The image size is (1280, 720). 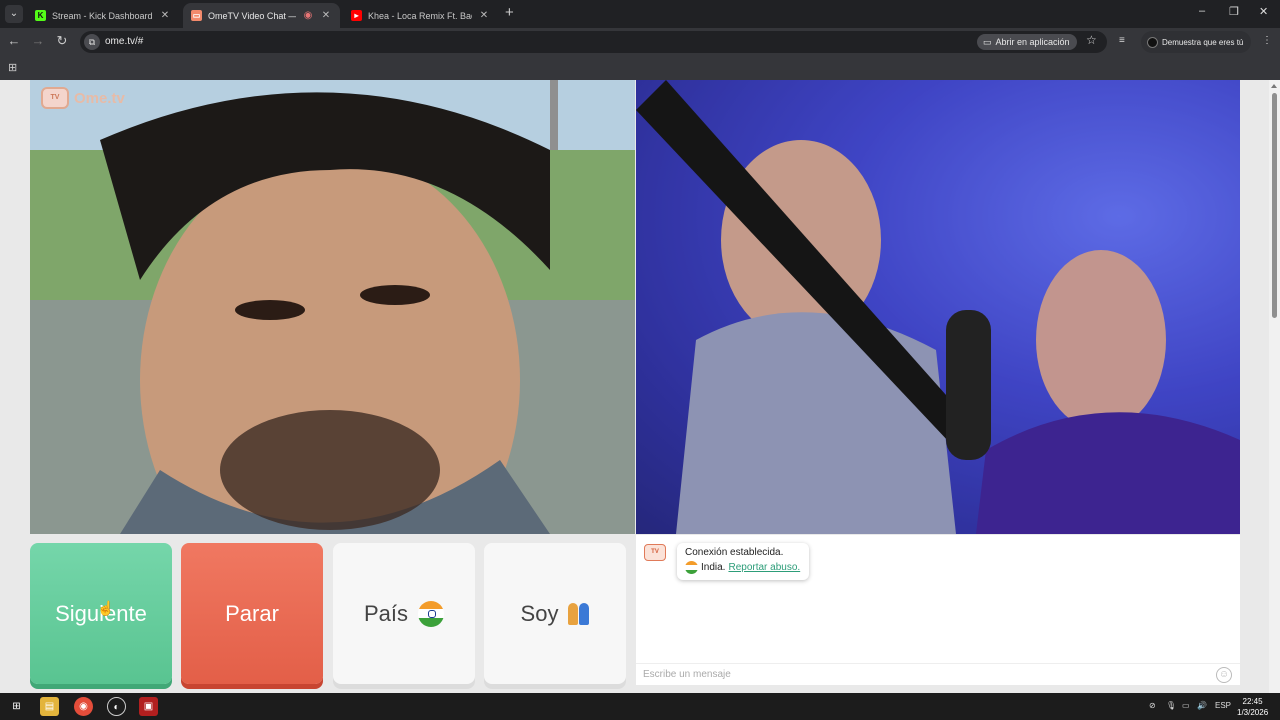 What do you see at coordinates (308, 15) in the screenshot?
I see `recording-icon: ◉` at bounding box center [308, 15].